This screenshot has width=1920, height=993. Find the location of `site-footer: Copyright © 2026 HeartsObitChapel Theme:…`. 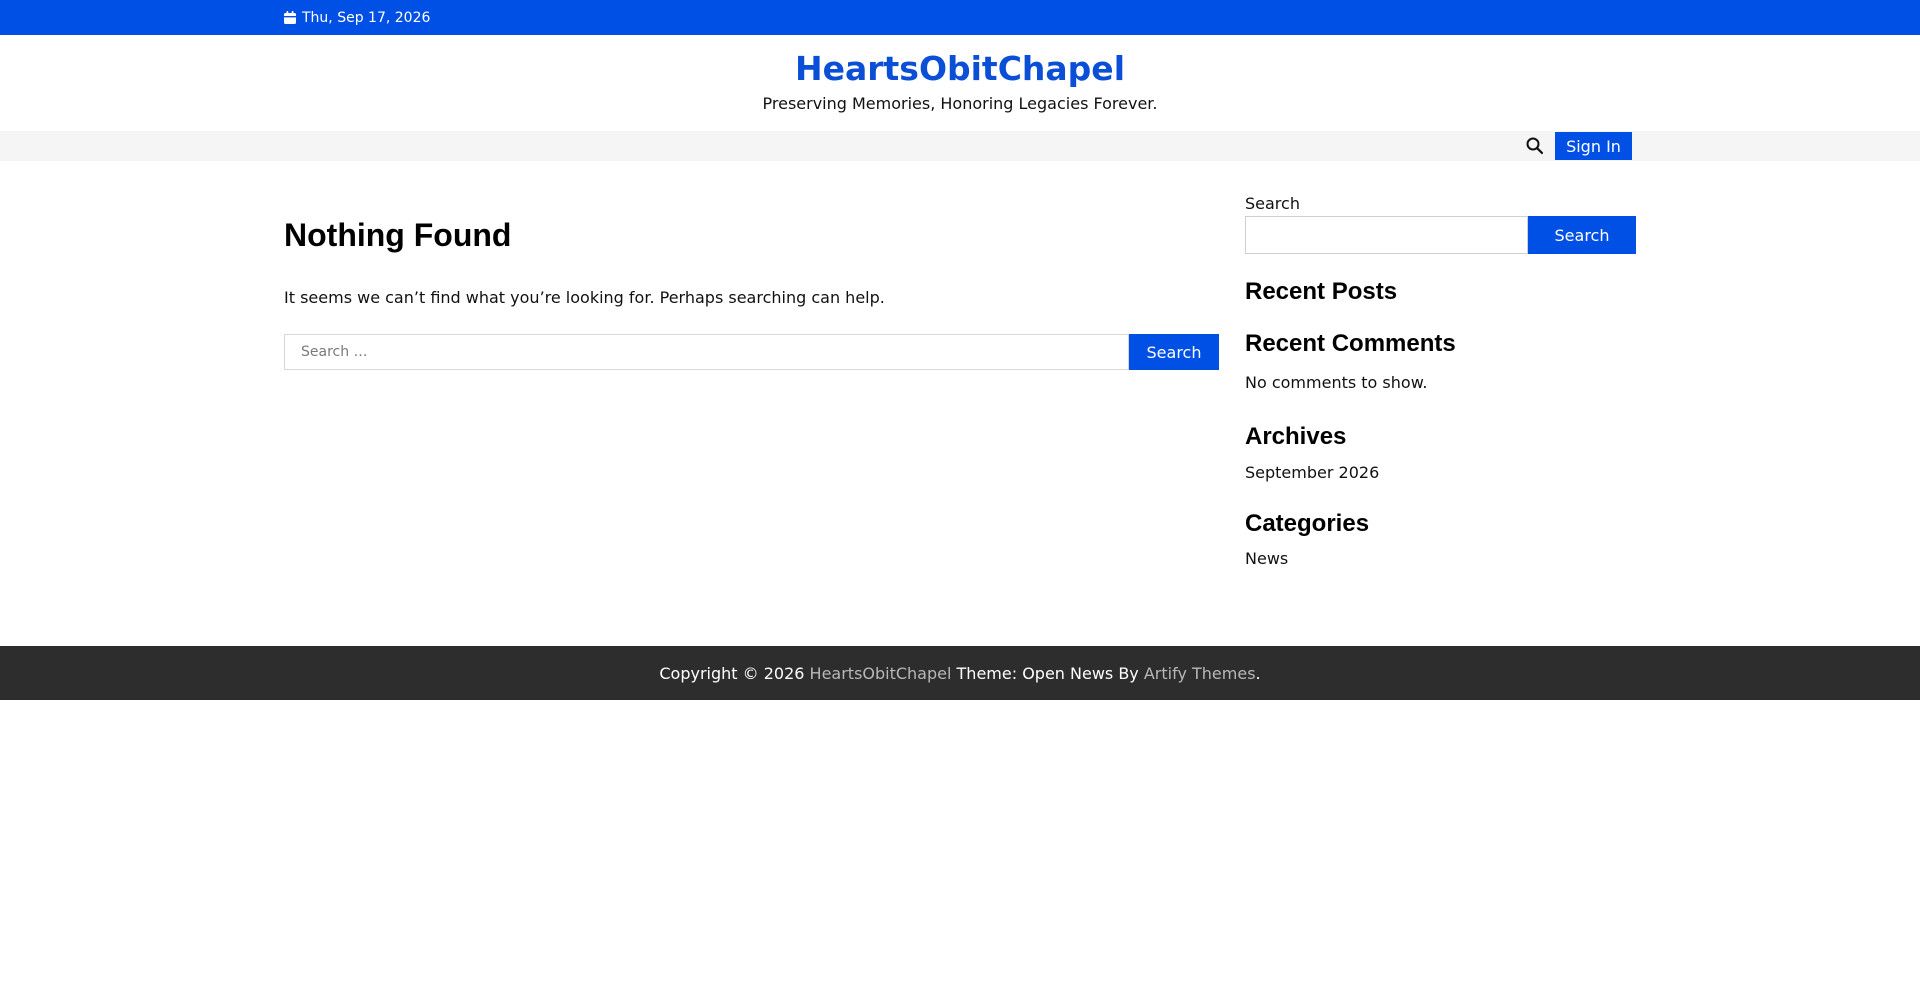

site-footer: Copyright © 2026 HeartsObitChapel Theme:… is located at coordinates (960, 673).